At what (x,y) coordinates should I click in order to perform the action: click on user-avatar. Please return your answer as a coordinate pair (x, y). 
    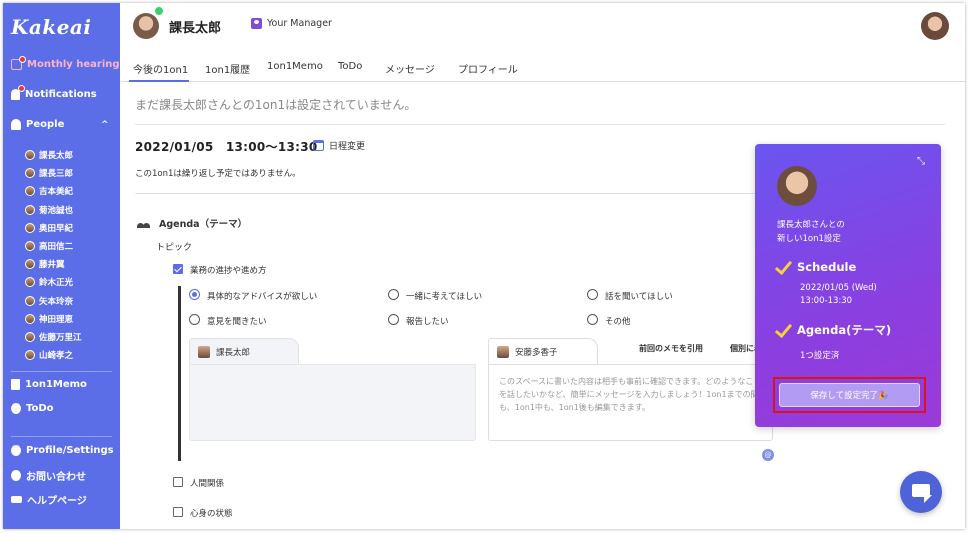
    Looking at the image, I should click on (935, 26).